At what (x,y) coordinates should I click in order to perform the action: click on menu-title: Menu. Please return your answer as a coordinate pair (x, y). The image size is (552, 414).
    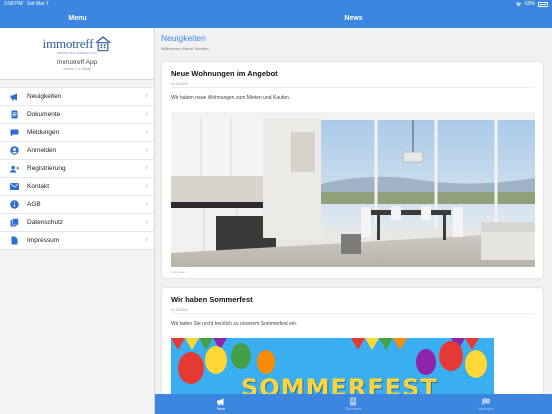
    Looking at the image, I should click on (77, 18).